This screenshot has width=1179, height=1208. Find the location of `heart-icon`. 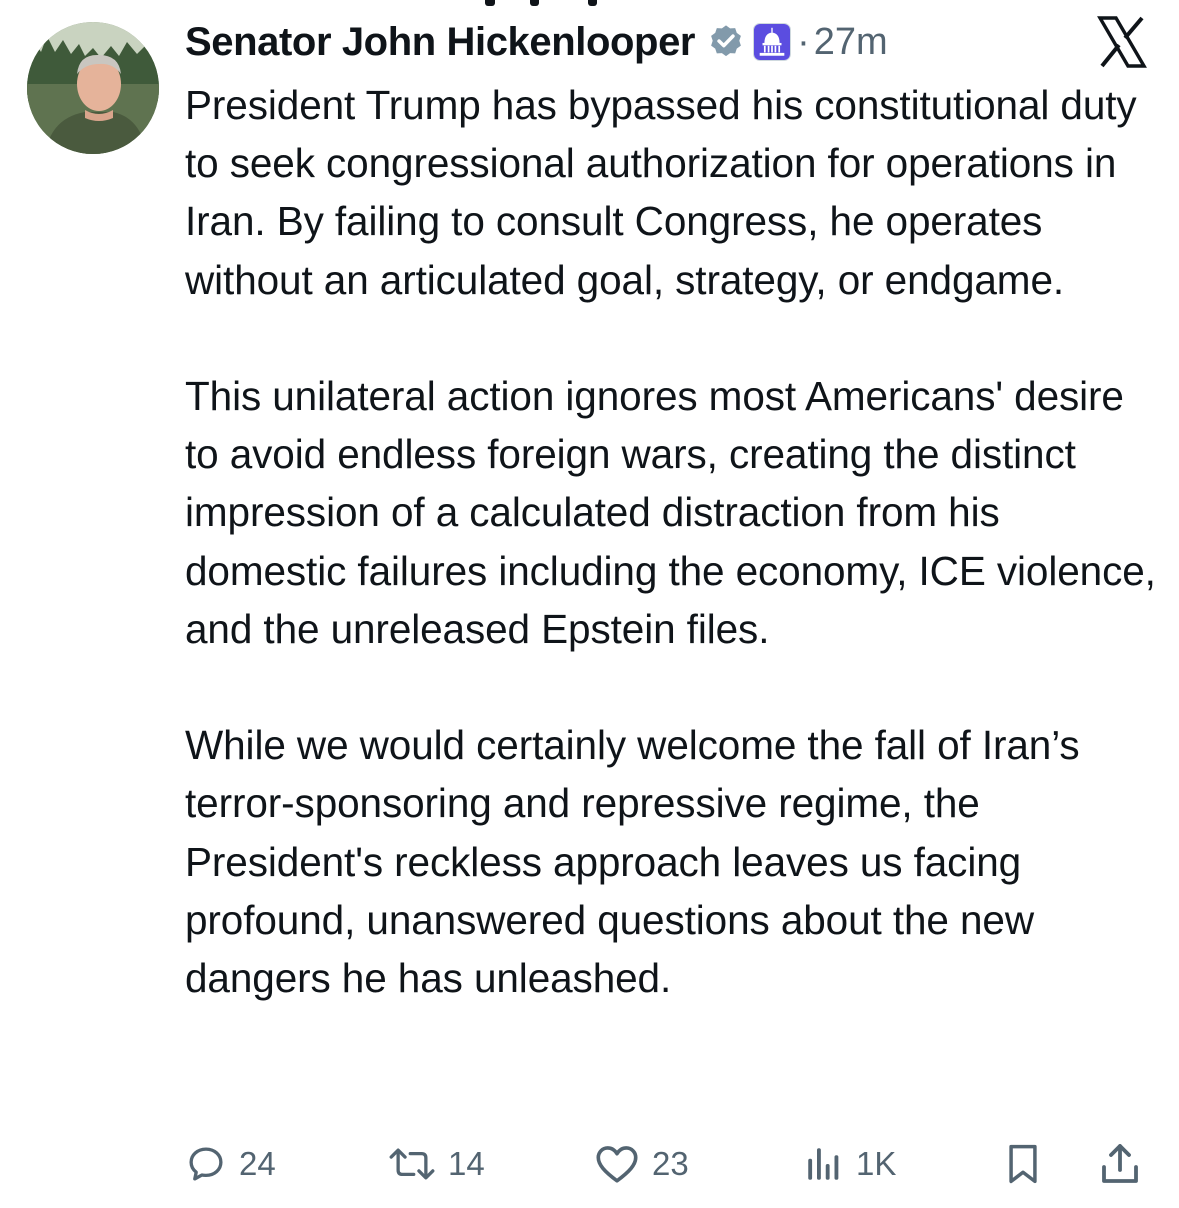

heart-icon is located at coordinates (617, 1164).